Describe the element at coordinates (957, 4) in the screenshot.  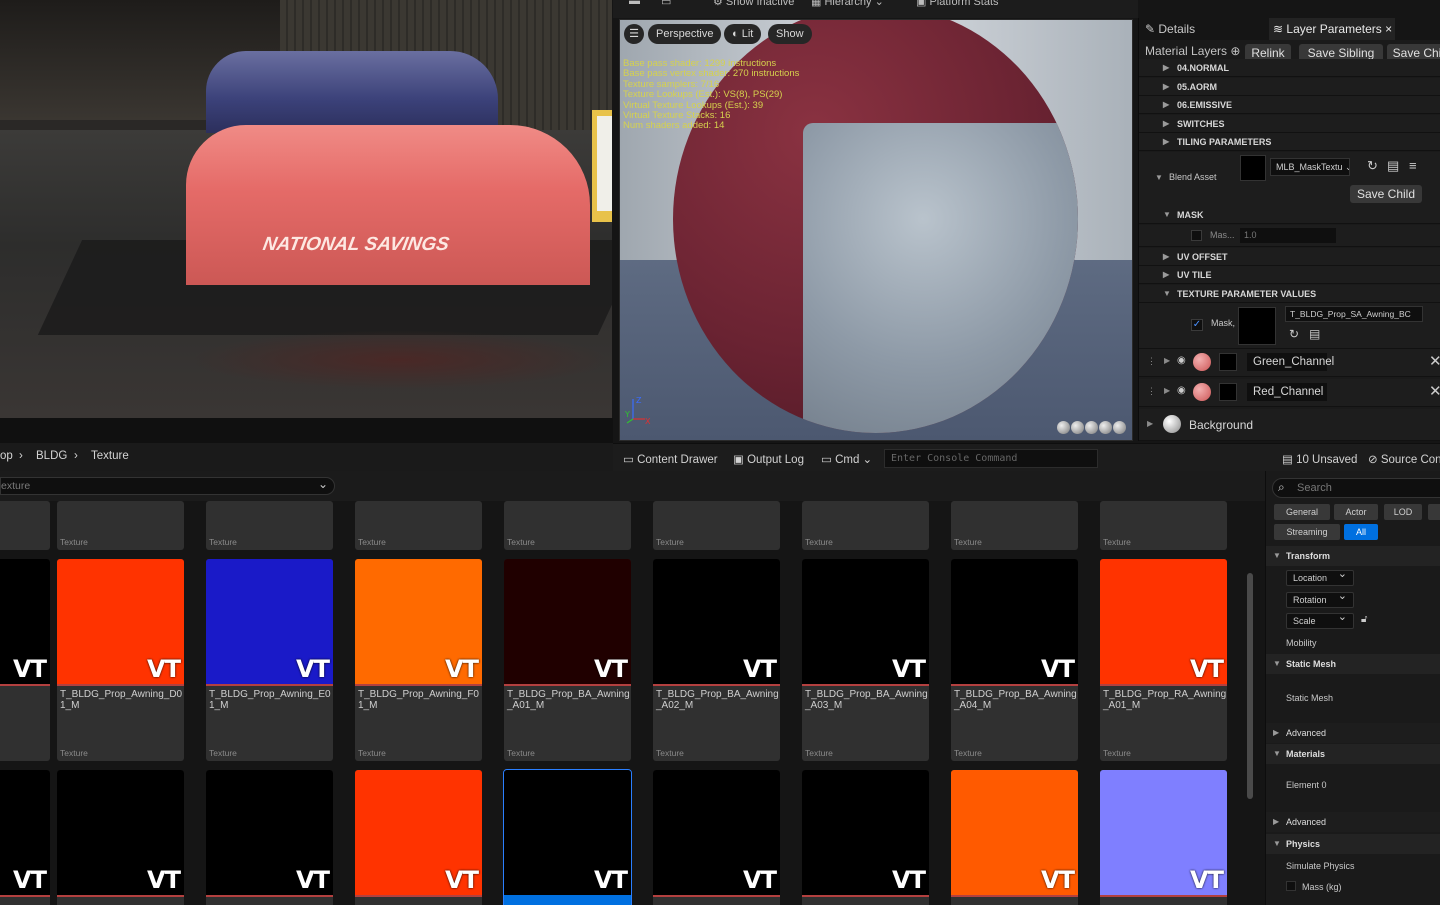
I see `platform-stats-button: ▣ Platform Stats` at that location.